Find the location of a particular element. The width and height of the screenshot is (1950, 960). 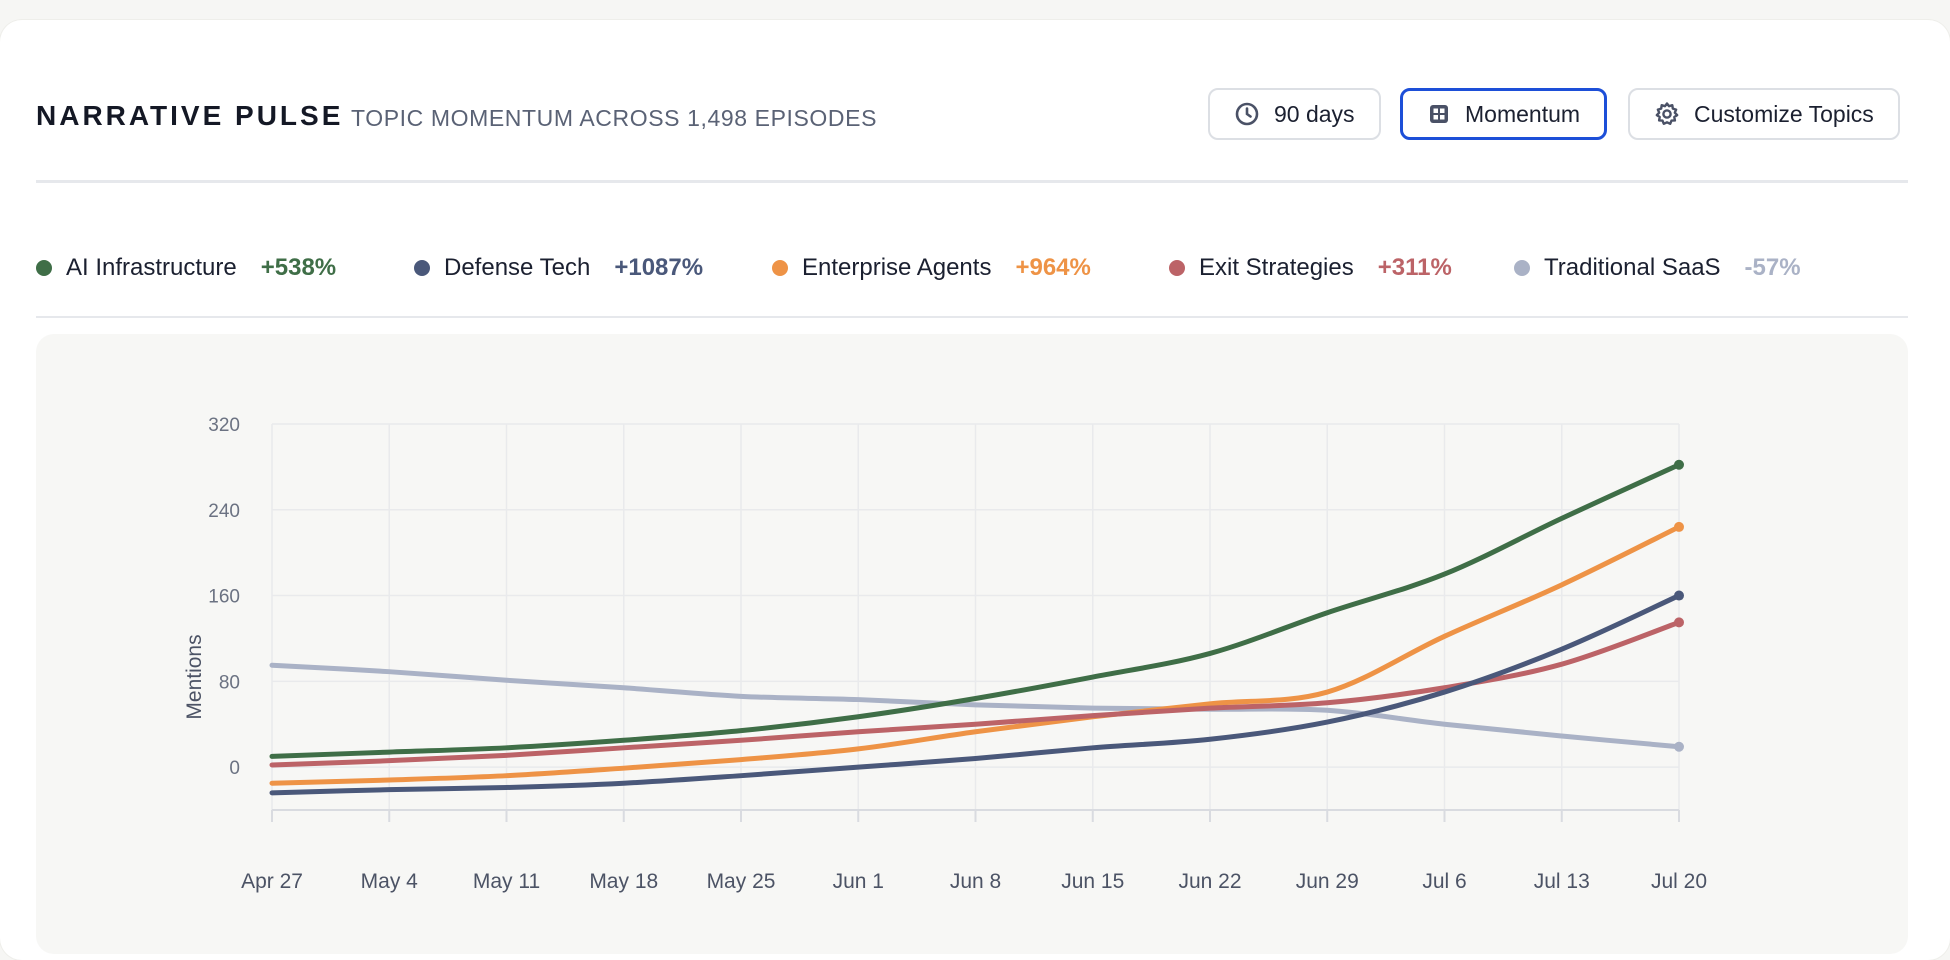

legend-item-traditional-saas: Traditional SaaS -57% is located at coordinates (1657, 268).